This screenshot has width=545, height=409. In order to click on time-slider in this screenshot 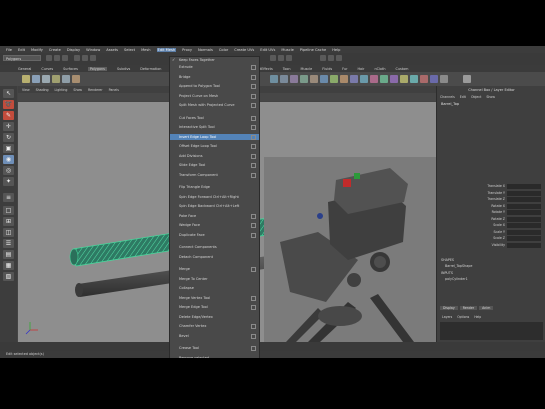, I will do `click(272, 346)`.